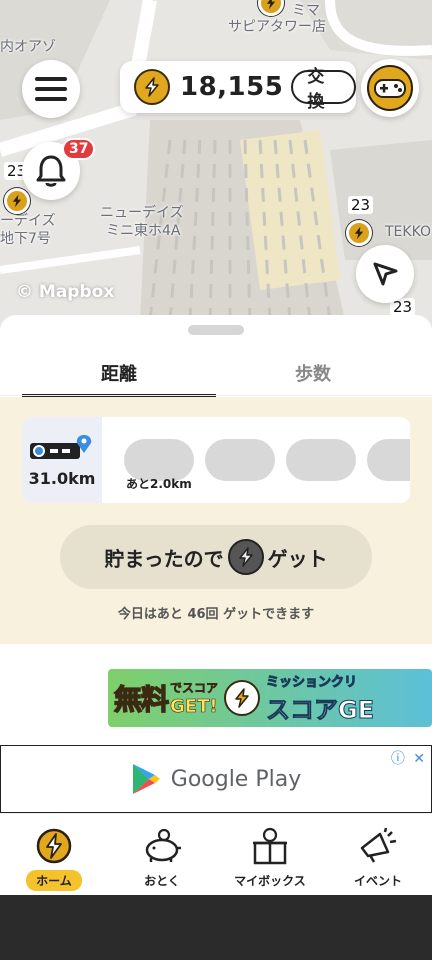  I want to click on mapbox-attribution: © Mapbox, so click(65, 292).